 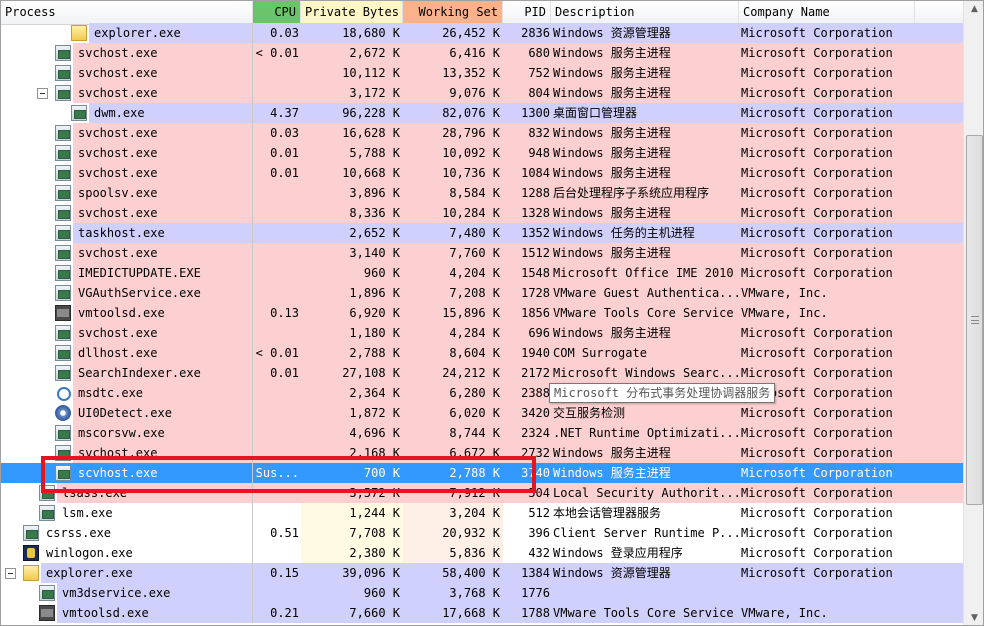 What do you see at coordinates (827, 12) in the screenshot?
I see `column-header-company-name: Company Name` at bounding box center [827, 12].